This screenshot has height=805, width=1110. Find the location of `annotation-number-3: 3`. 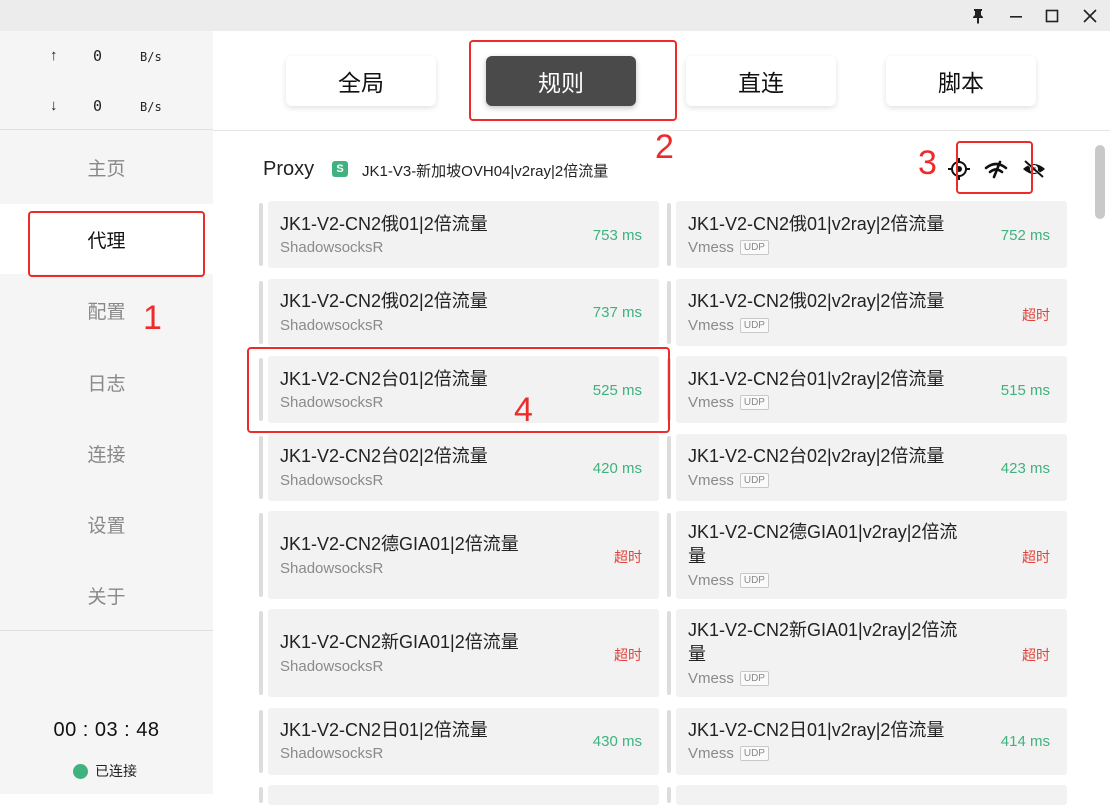

annotation-number-3: 3 is located at coordinates (927, 163).